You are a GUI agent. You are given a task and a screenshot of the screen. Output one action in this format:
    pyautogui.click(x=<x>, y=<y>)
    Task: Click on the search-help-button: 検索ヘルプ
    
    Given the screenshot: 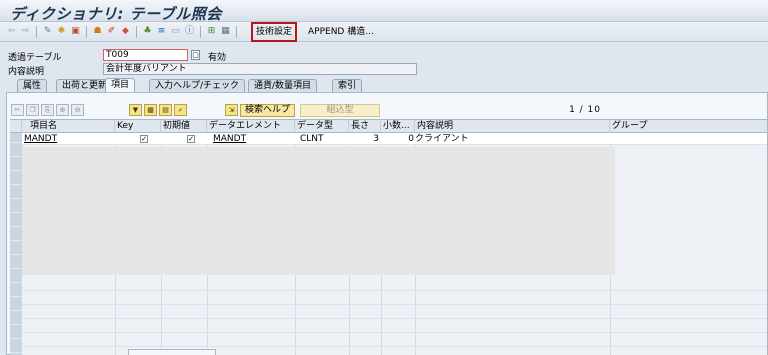 What is the action you would take?
    pyautogui.click(x=268, y=110)
    